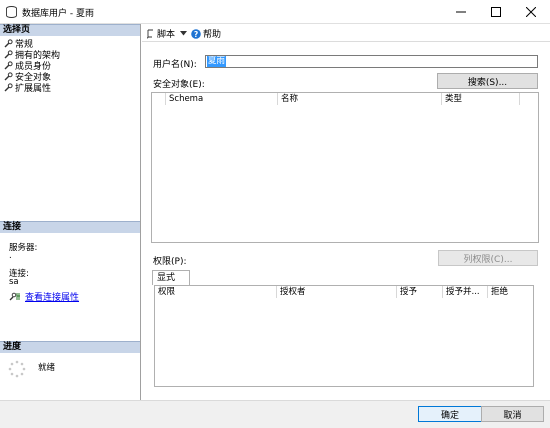 The width and height of the screenshot is (550, 428). I want to click on server-value: ., so click(10, 256).